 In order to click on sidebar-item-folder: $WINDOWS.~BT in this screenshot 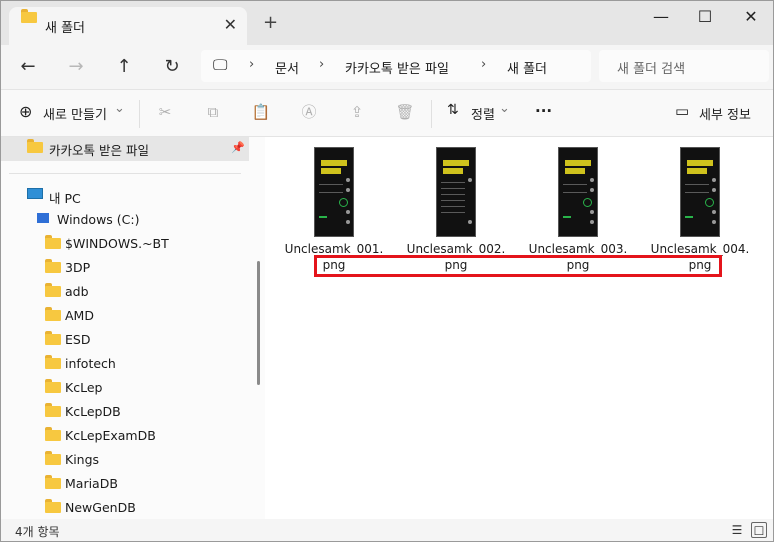, I will do `click(125, 244)`.